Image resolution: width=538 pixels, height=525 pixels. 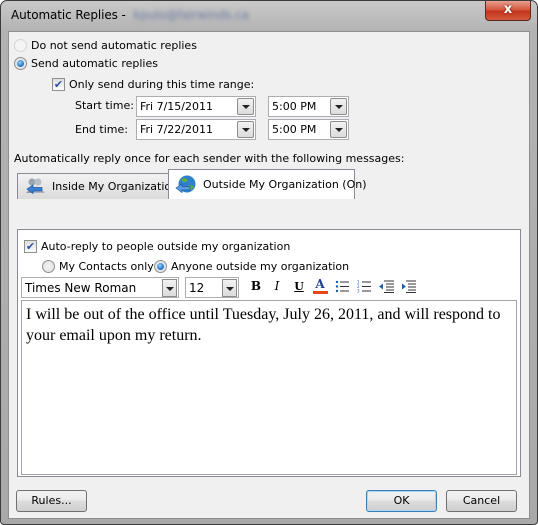 I want to click on underline-button: U, so click(x=299, y=286).